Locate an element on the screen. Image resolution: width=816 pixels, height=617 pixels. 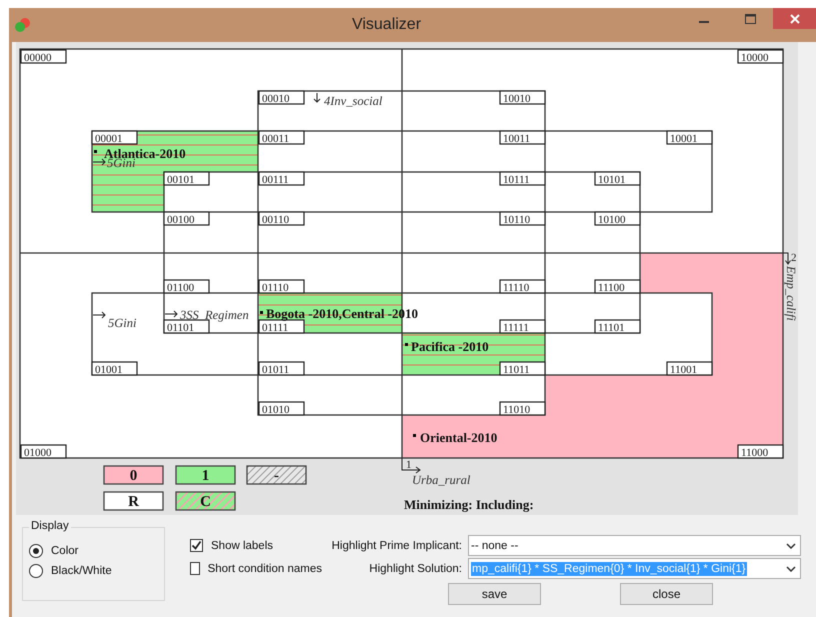
cell-code: 10011 is located at coordinates (522, 137).